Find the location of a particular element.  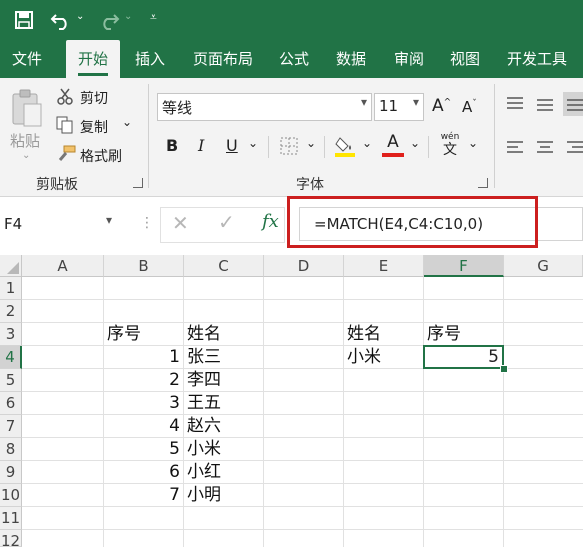

font-color-icon: A is located at coordinates (393, 145).